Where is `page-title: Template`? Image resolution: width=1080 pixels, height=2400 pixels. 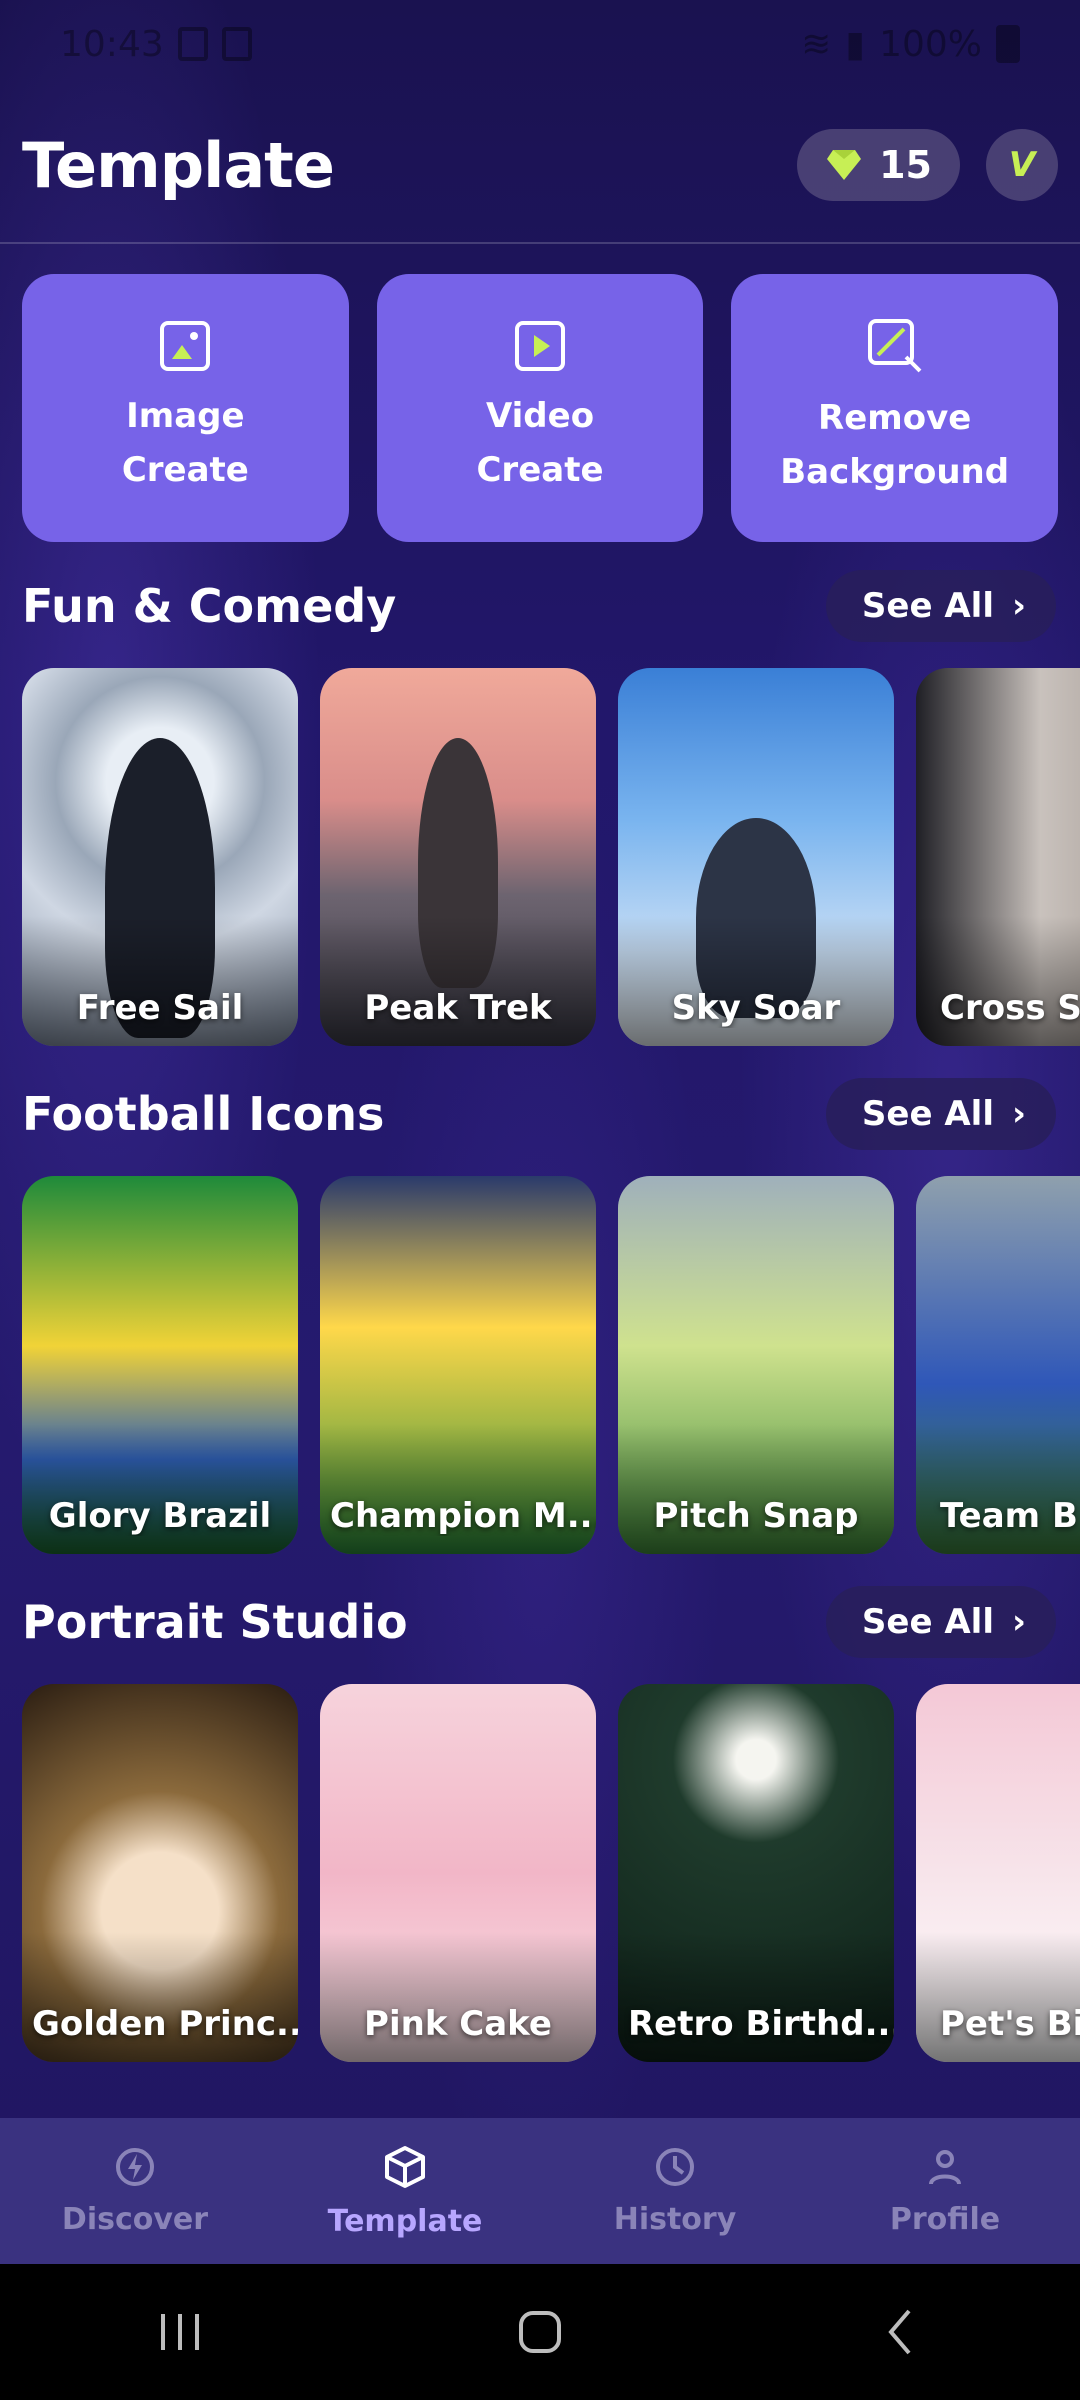 page-title: Template is located at coordinates (178, 165).